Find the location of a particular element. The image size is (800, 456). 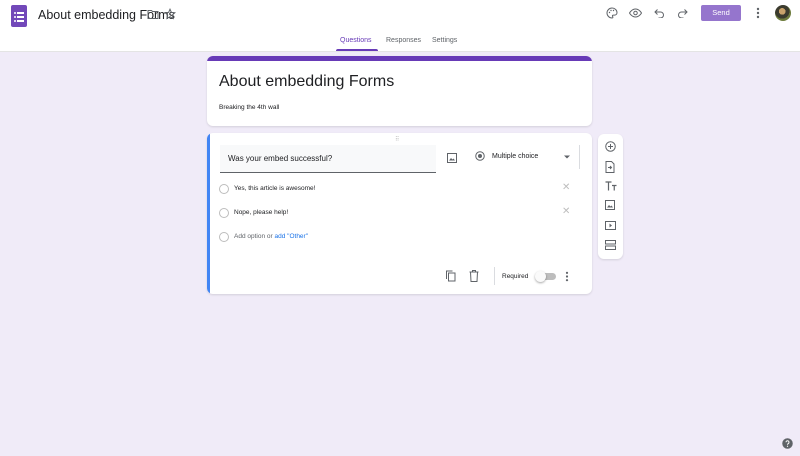

tab-responses: Responses is located at coordinates (403, 40).